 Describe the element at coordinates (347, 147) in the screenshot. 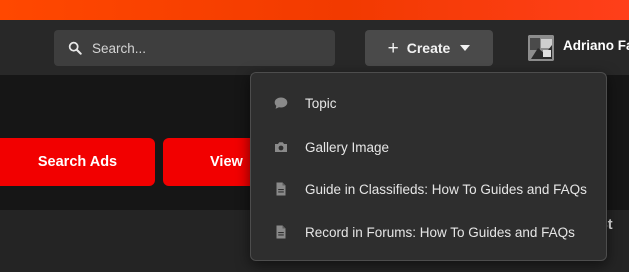

I see `menu-item-label: Gallery Image` at that location.